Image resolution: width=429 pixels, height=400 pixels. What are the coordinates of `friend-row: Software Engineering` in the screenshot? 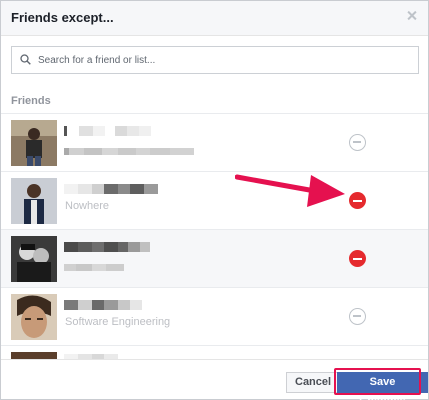 It's located at (214, 316).